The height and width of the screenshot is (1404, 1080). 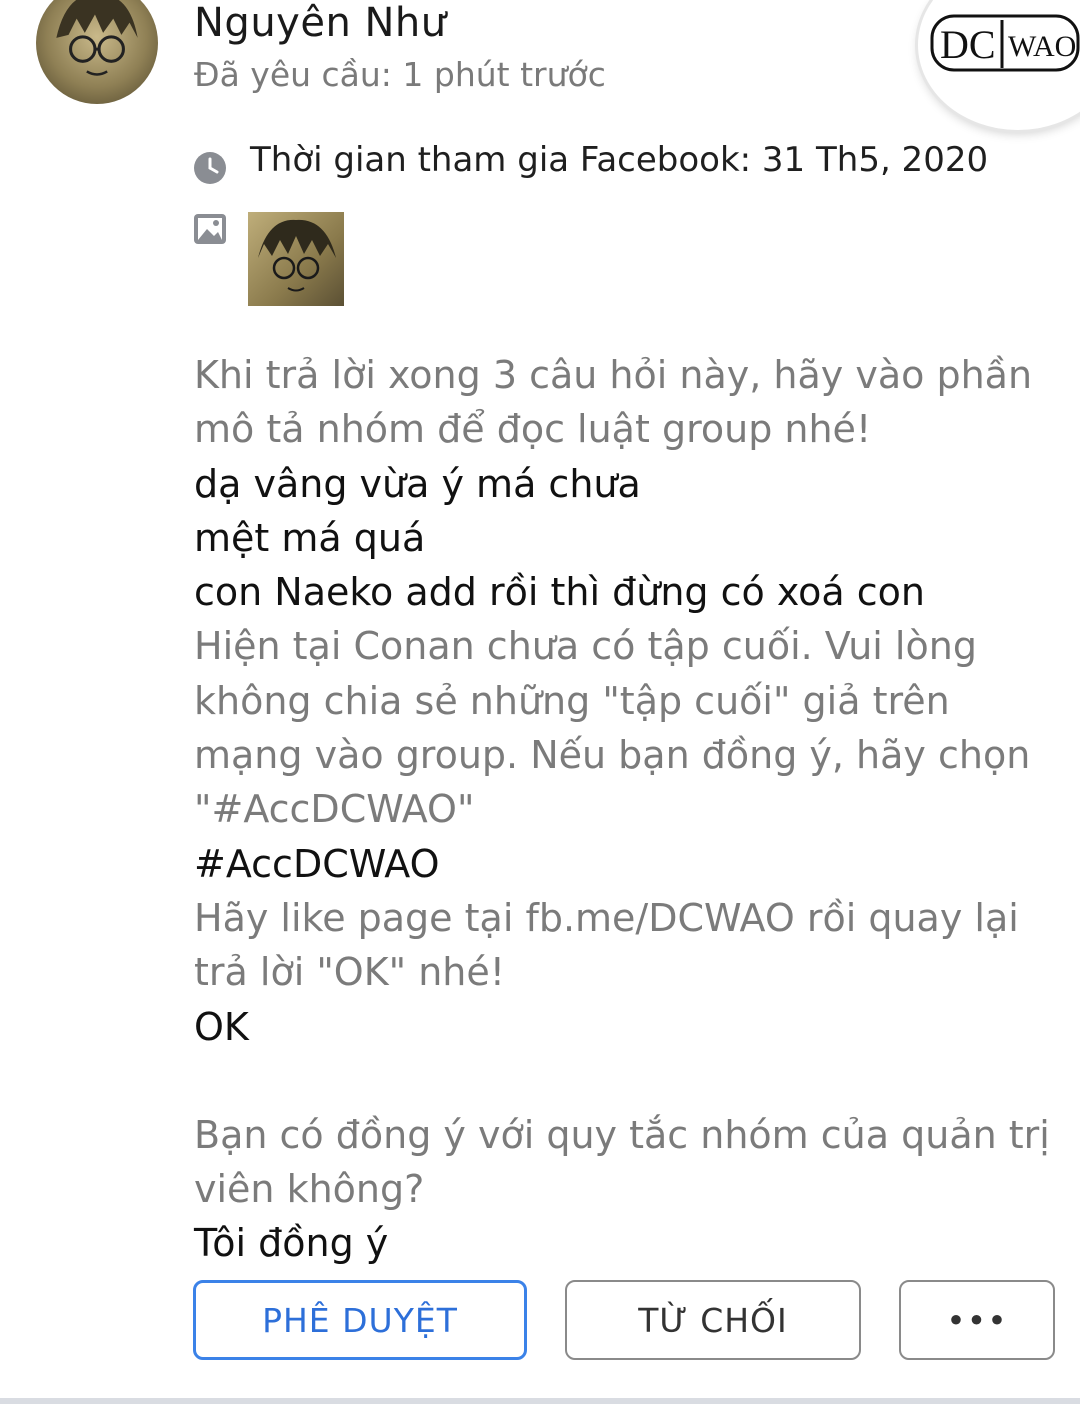 What do you see at coordinates (210, 229) in the screenshot?
I see `photo-icon` at bounding box center [210, 229].